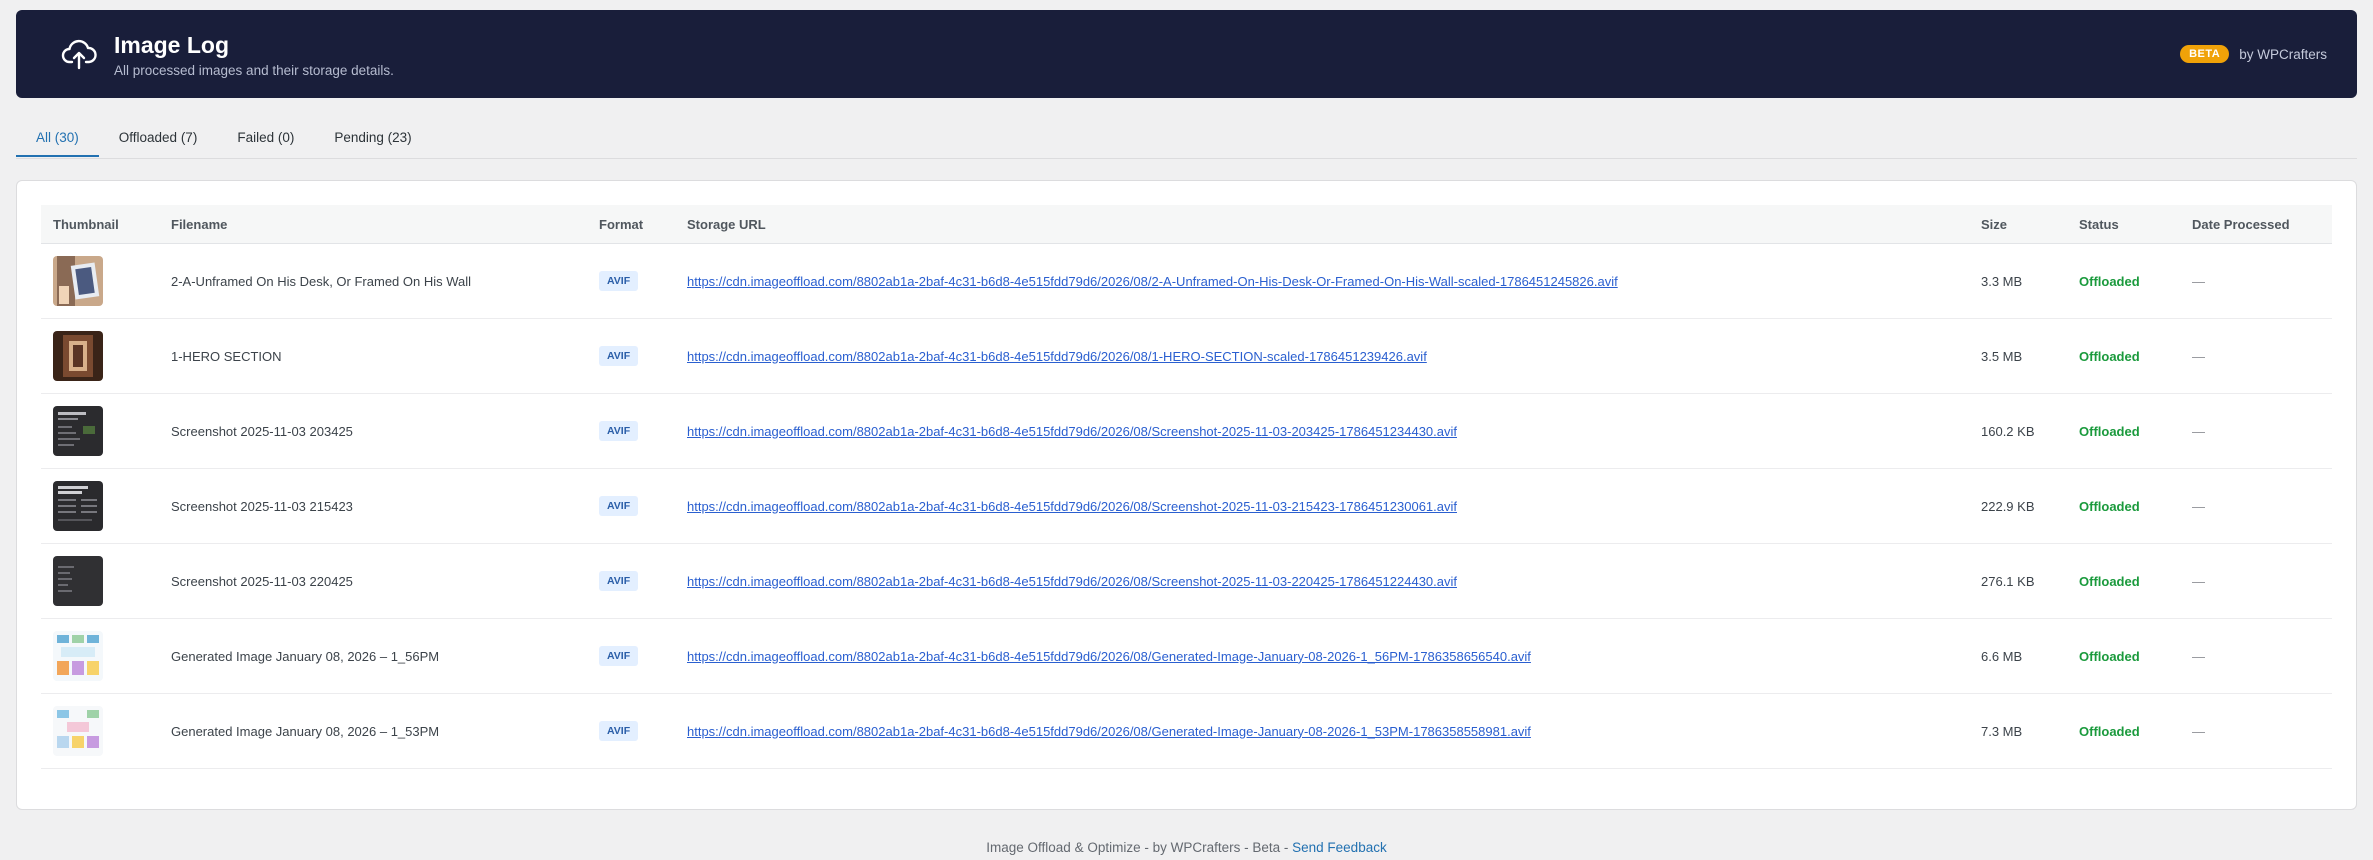 The width and height of the screenshot is (2373, 860). What do you see at coordinates (265, 140) in the screenshot?
I see `tab-failed: Failed (0)` at bounding box center [265, 140].